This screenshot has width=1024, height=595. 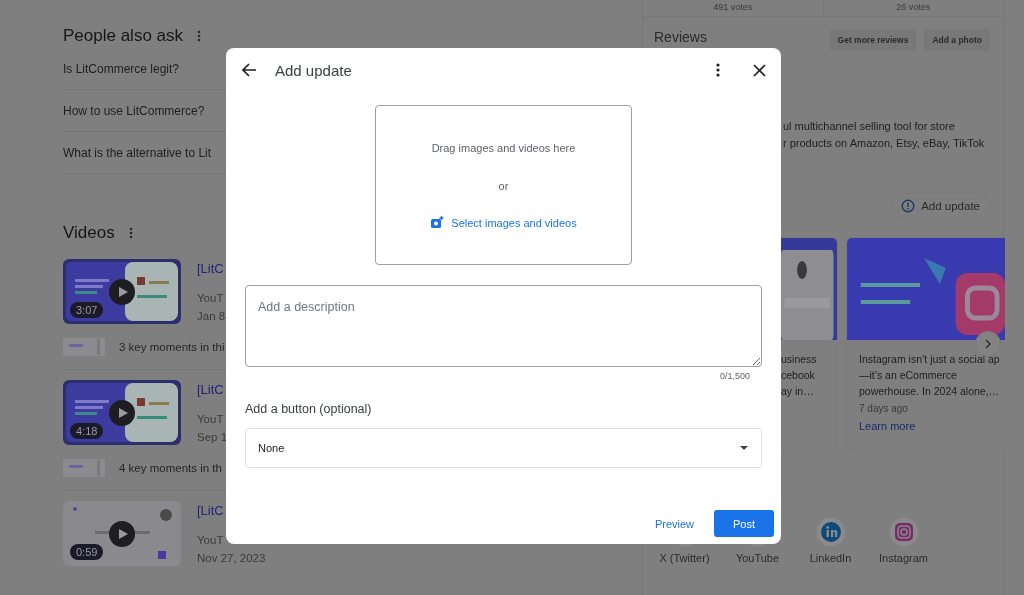 What do you see at coordinates (503, 326) in the screenshot?
I see `description-field: Add a description` at bounding box center [503, 326].